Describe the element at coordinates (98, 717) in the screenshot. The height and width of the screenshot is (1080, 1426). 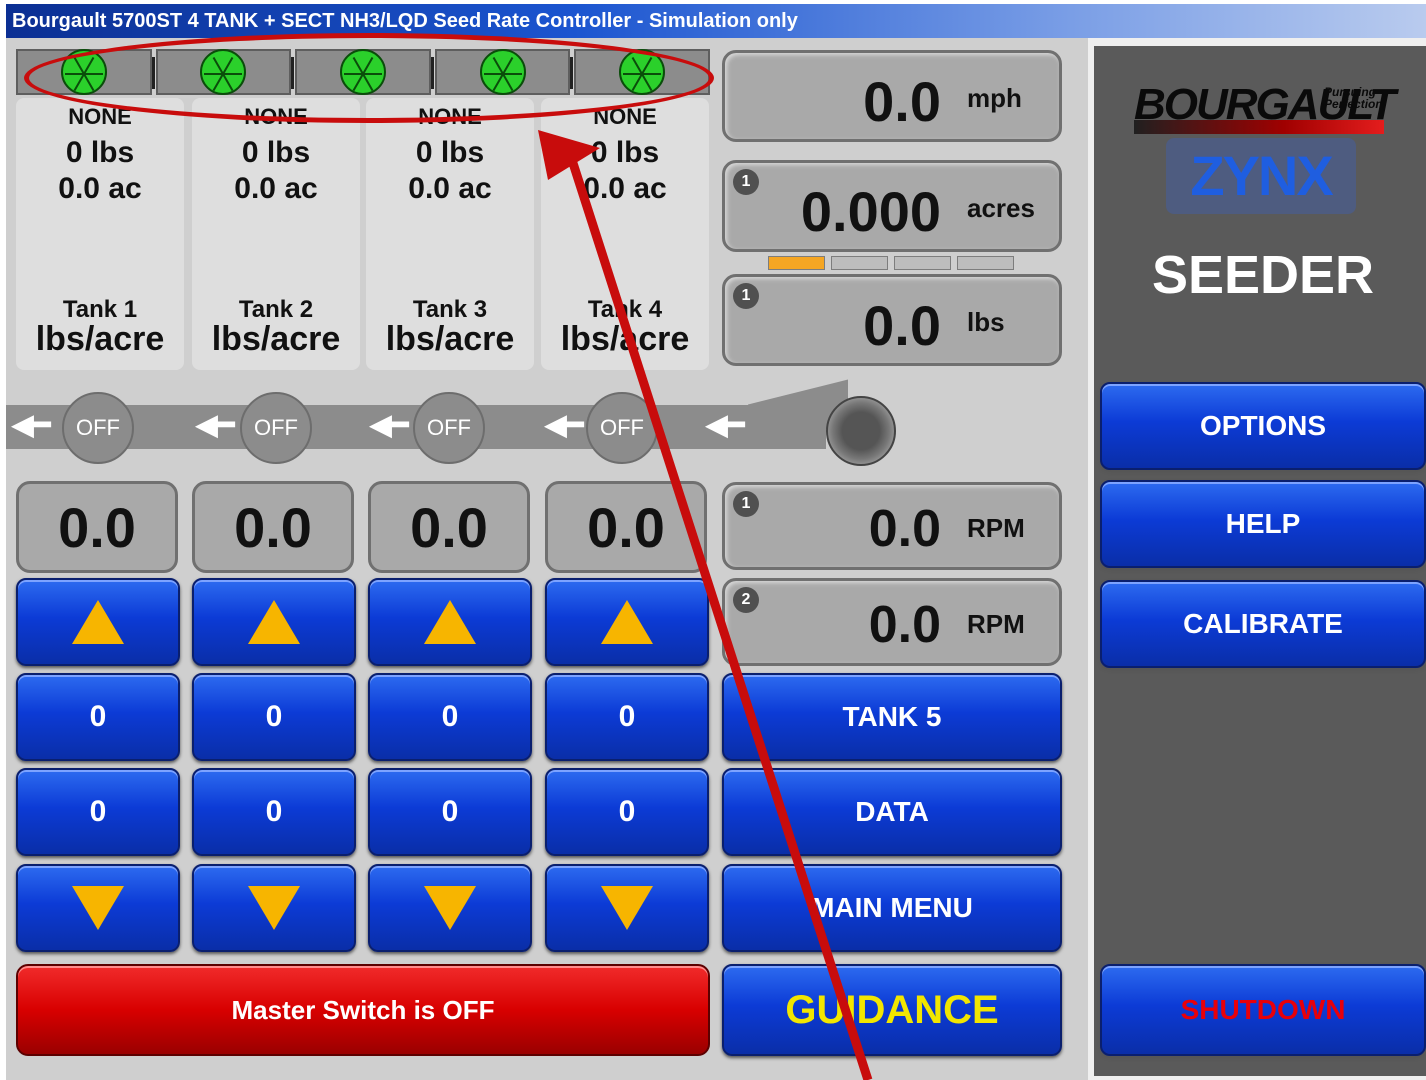
I see `tank-1-target-button: 0` at that location.